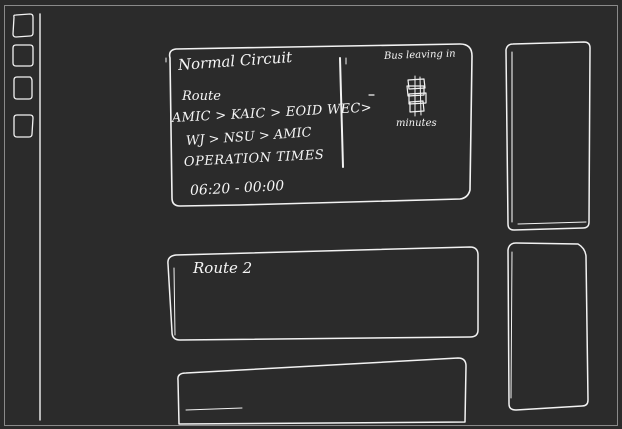  I want to click on card-bottom, so click(322, 392).